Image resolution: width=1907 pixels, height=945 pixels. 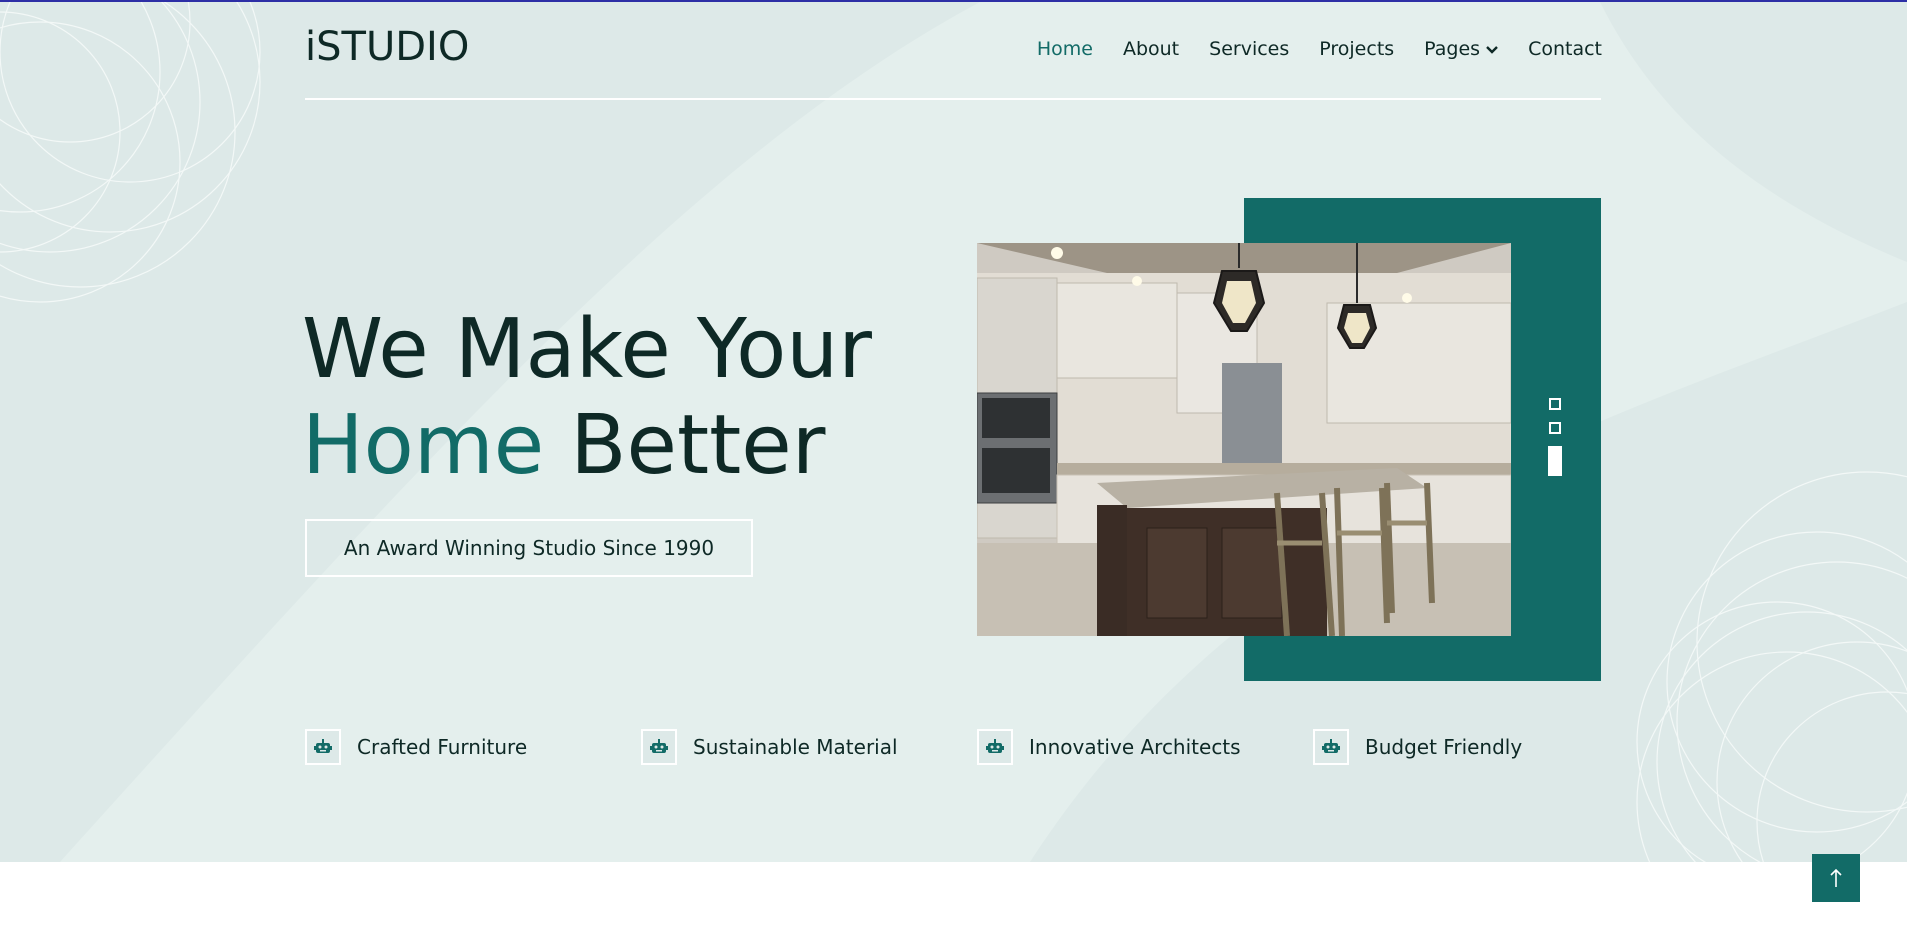 I want to click on nav-pages-dropdown: Pages, so click(x=1461, y=49).